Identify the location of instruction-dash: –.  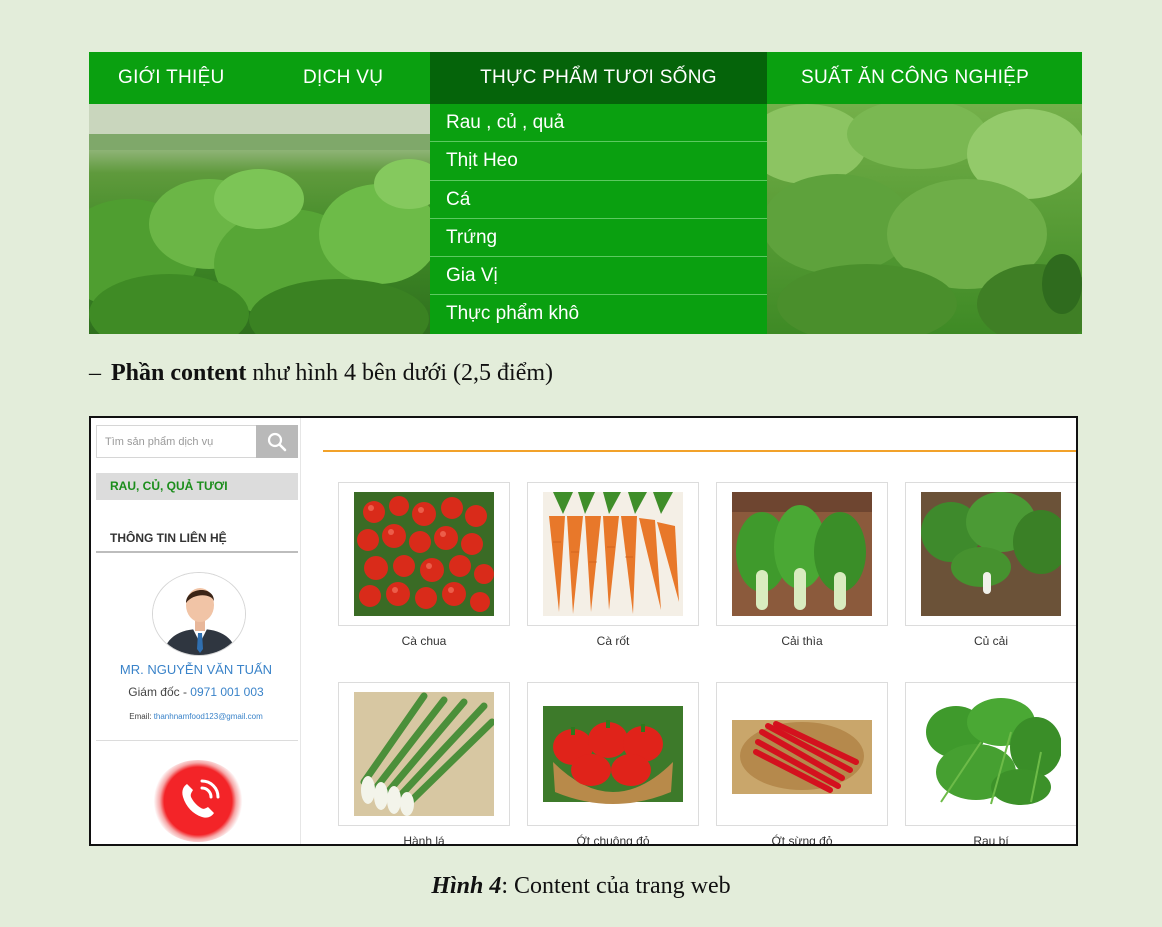
(95, 373).